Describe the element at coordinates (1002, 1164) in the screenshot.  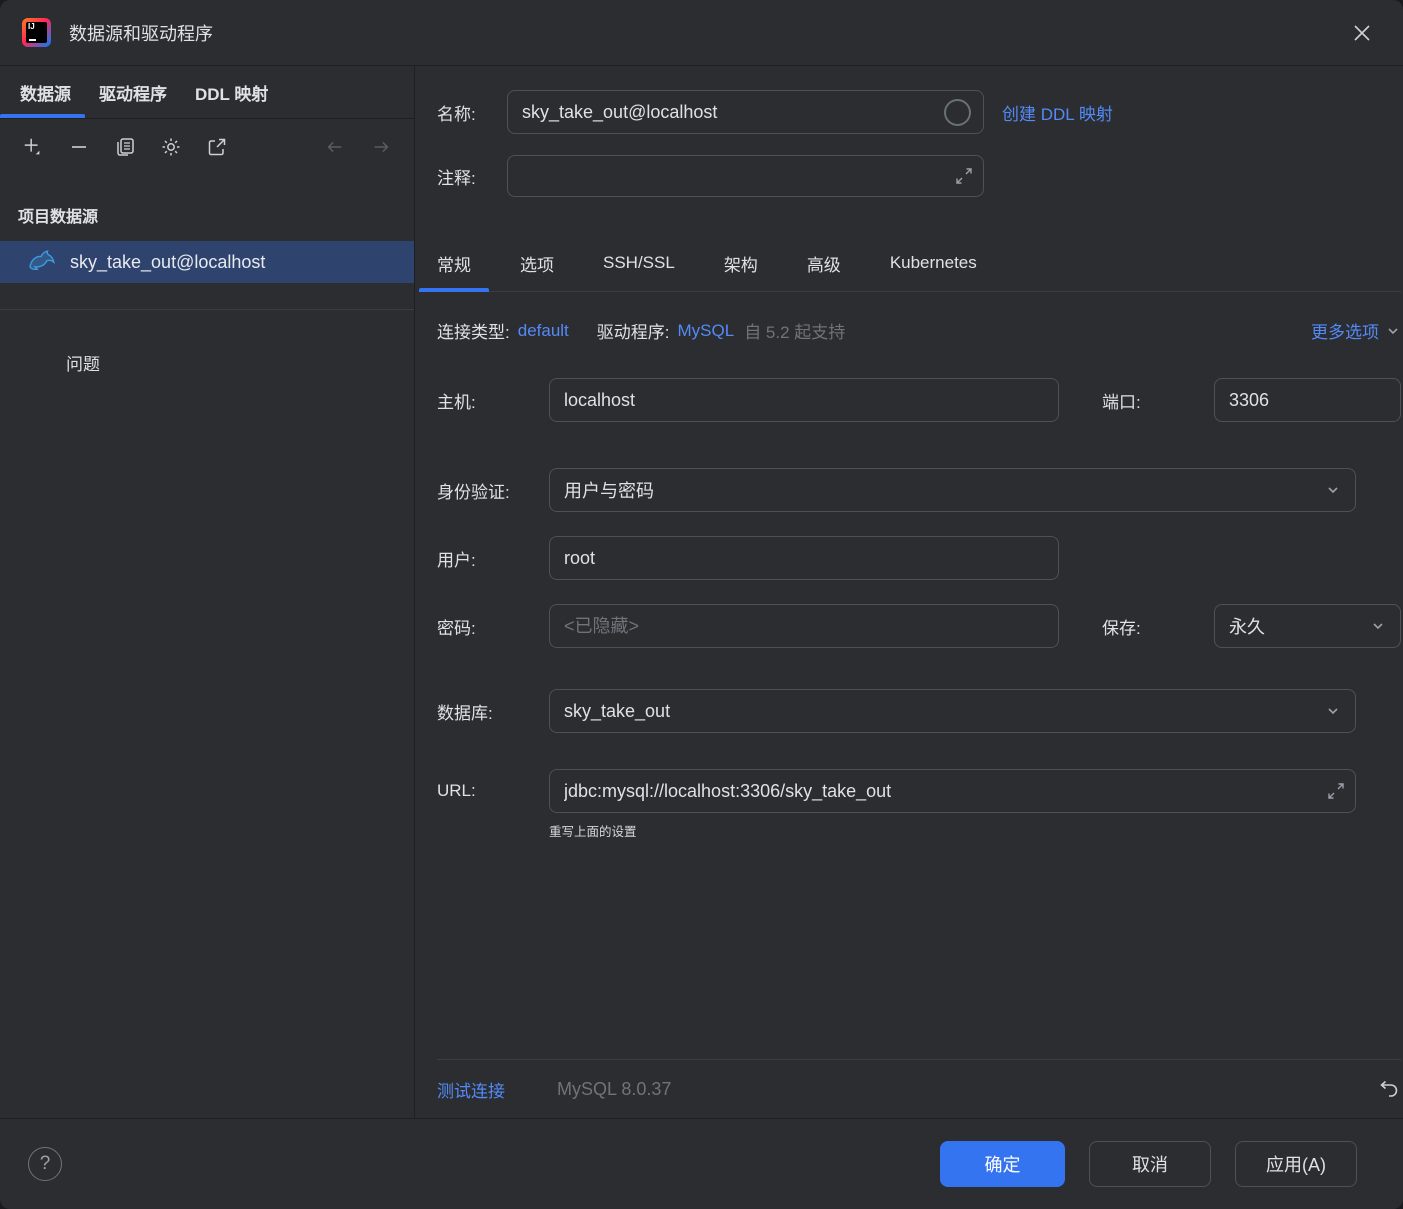
I see `ok-button: 确定` at that location.